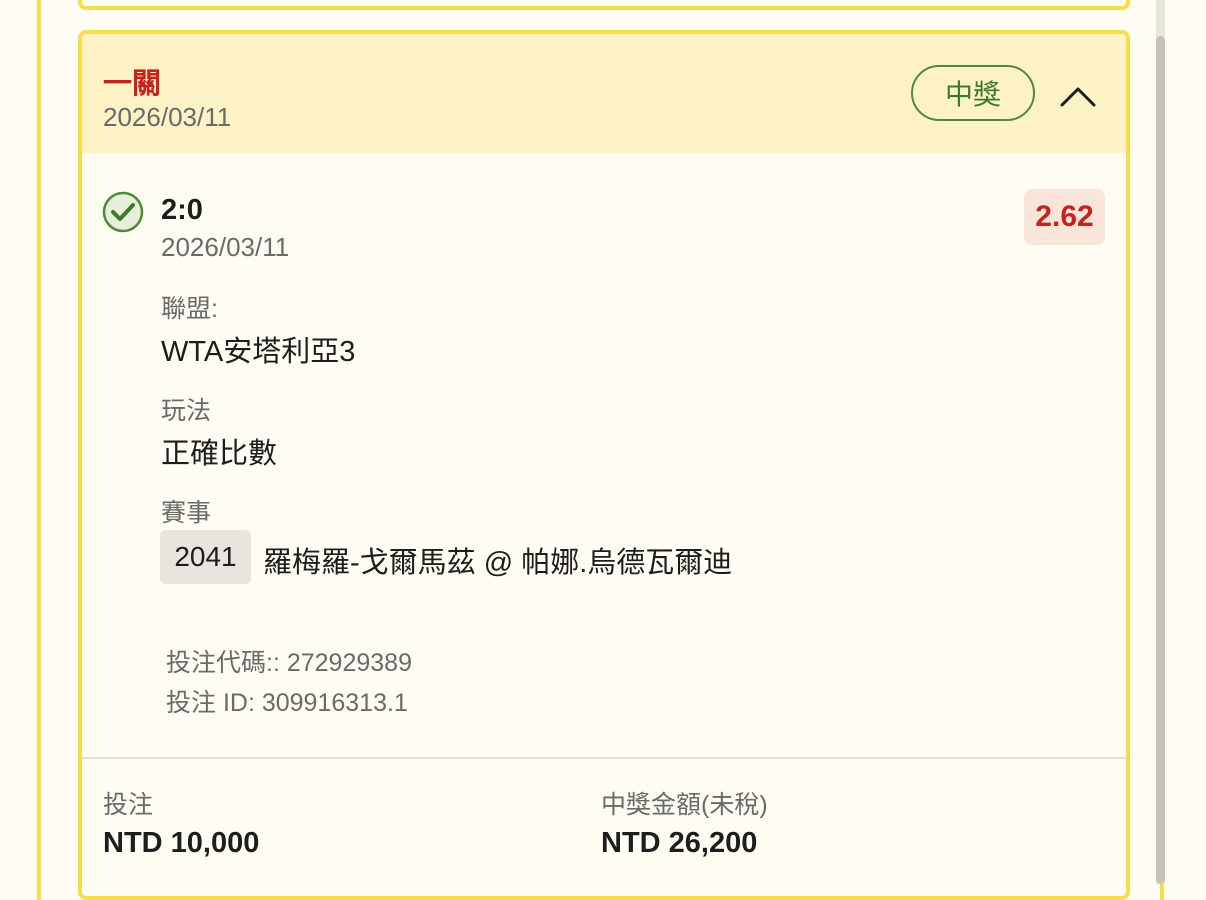 The width and height of the screenshot is (1206, 900). What do you see at coordinates (604, 758) in the screenshot?
I see `divider` at bounding box center [604, 758].